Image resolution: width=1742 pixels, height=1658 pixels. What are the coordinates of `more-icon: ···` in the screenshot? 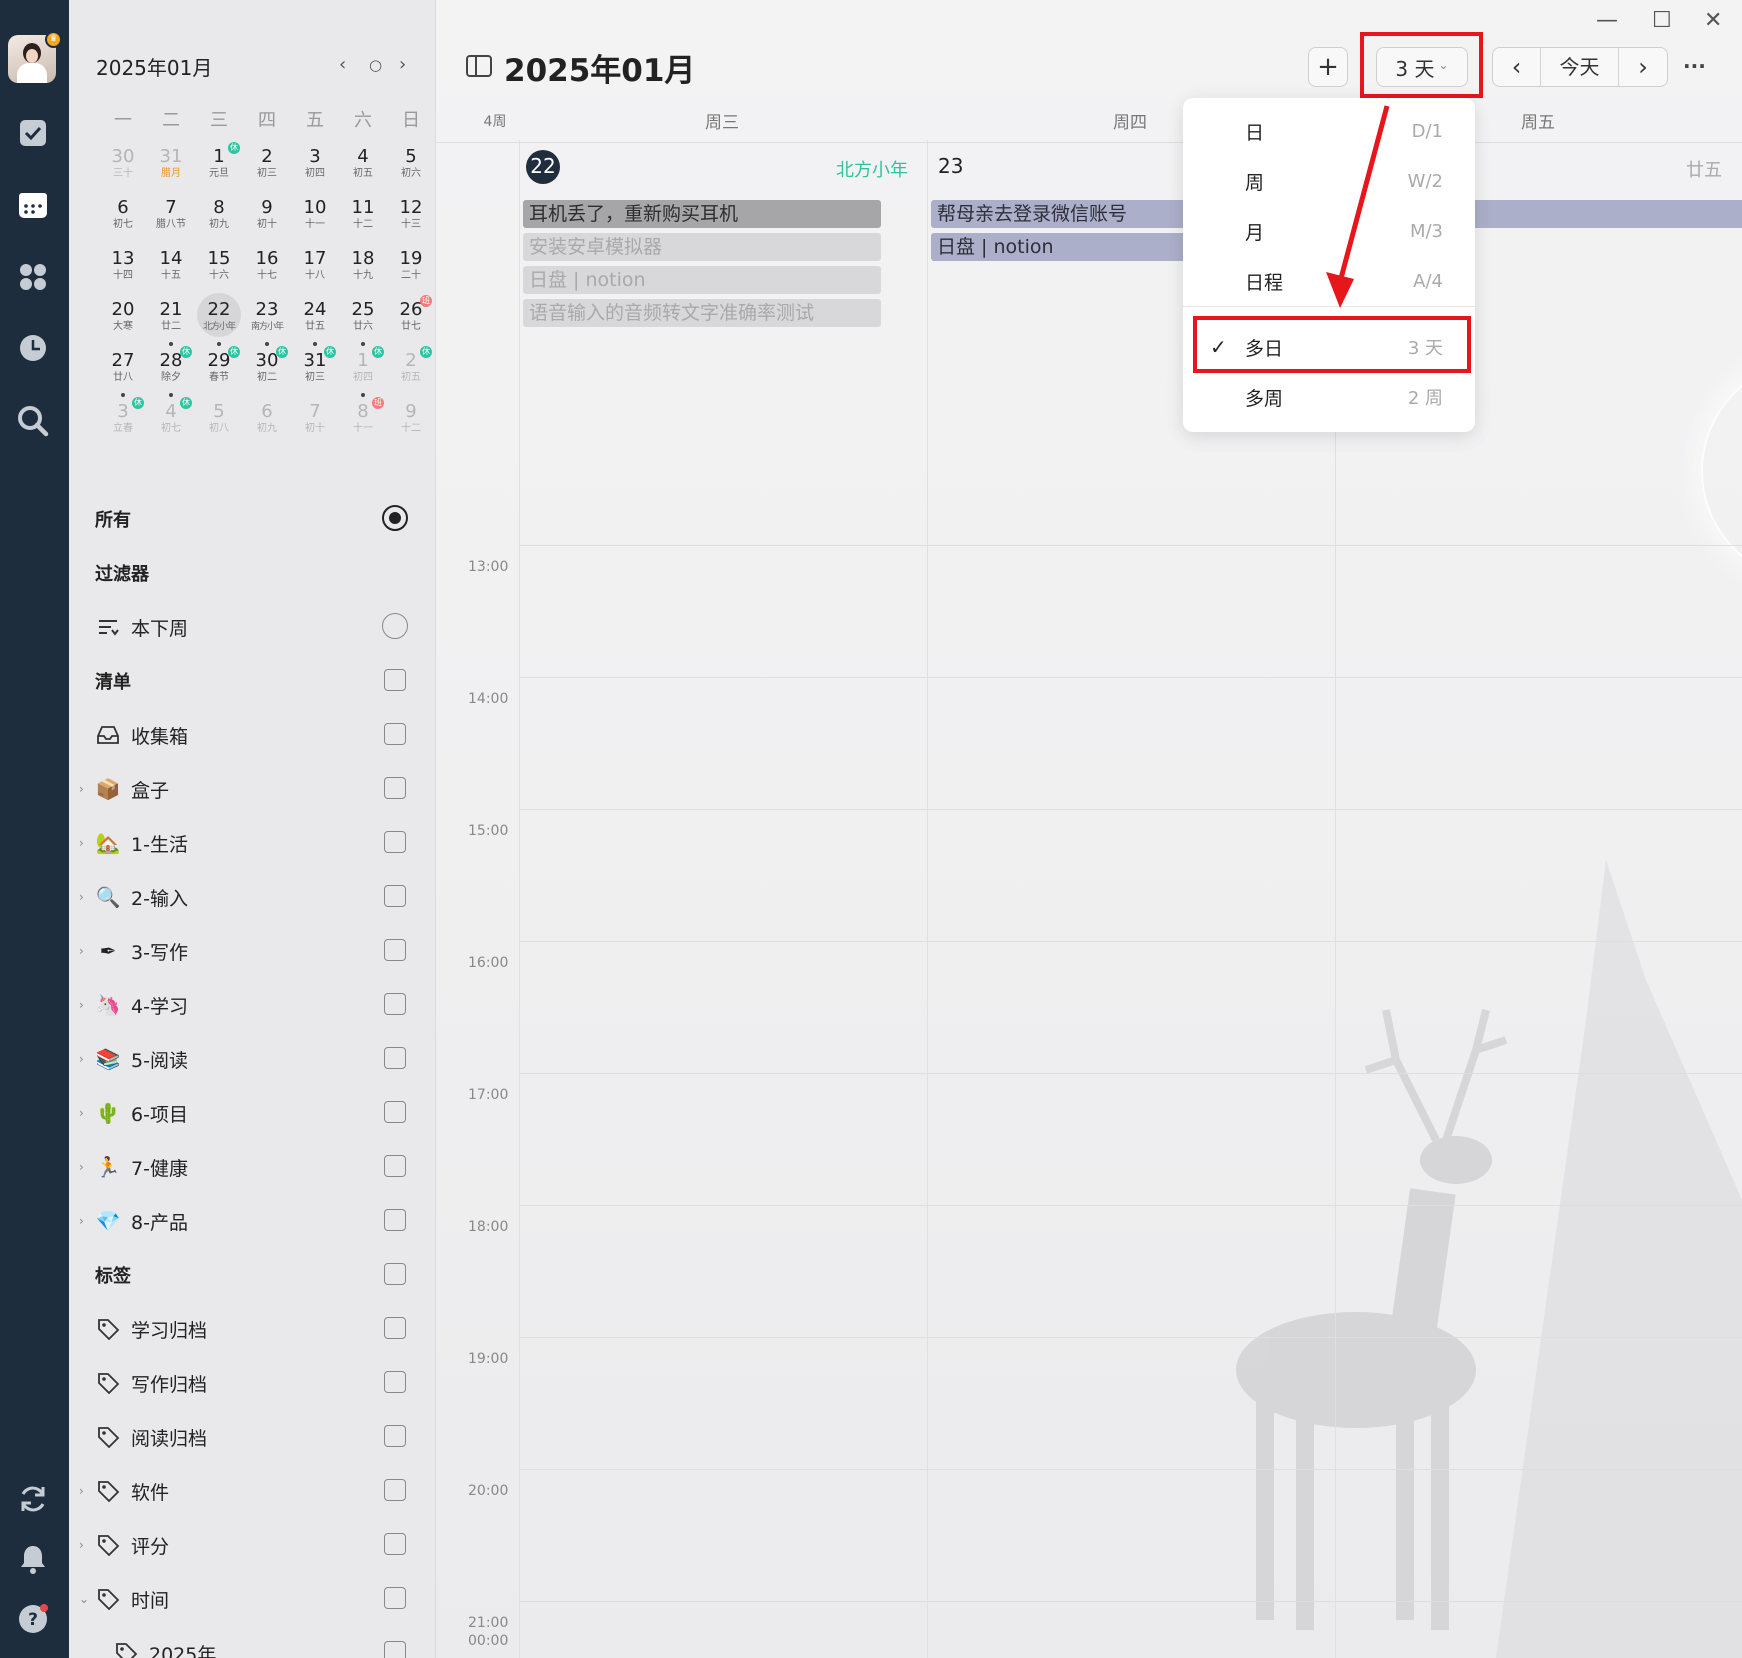 It's located at (1694, 66).